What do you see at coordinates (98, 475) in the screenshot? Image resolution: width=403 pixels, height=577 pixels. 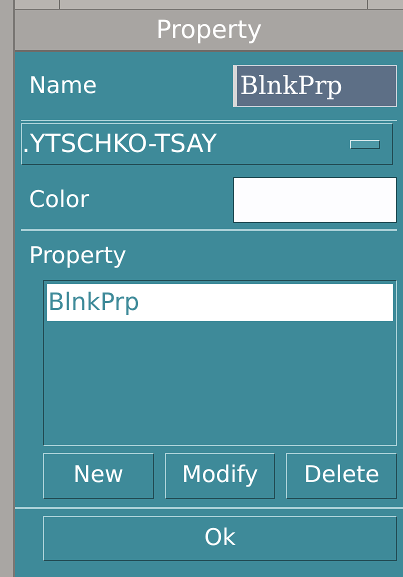 I see `action-button: New` at bounding box center [98, 475].